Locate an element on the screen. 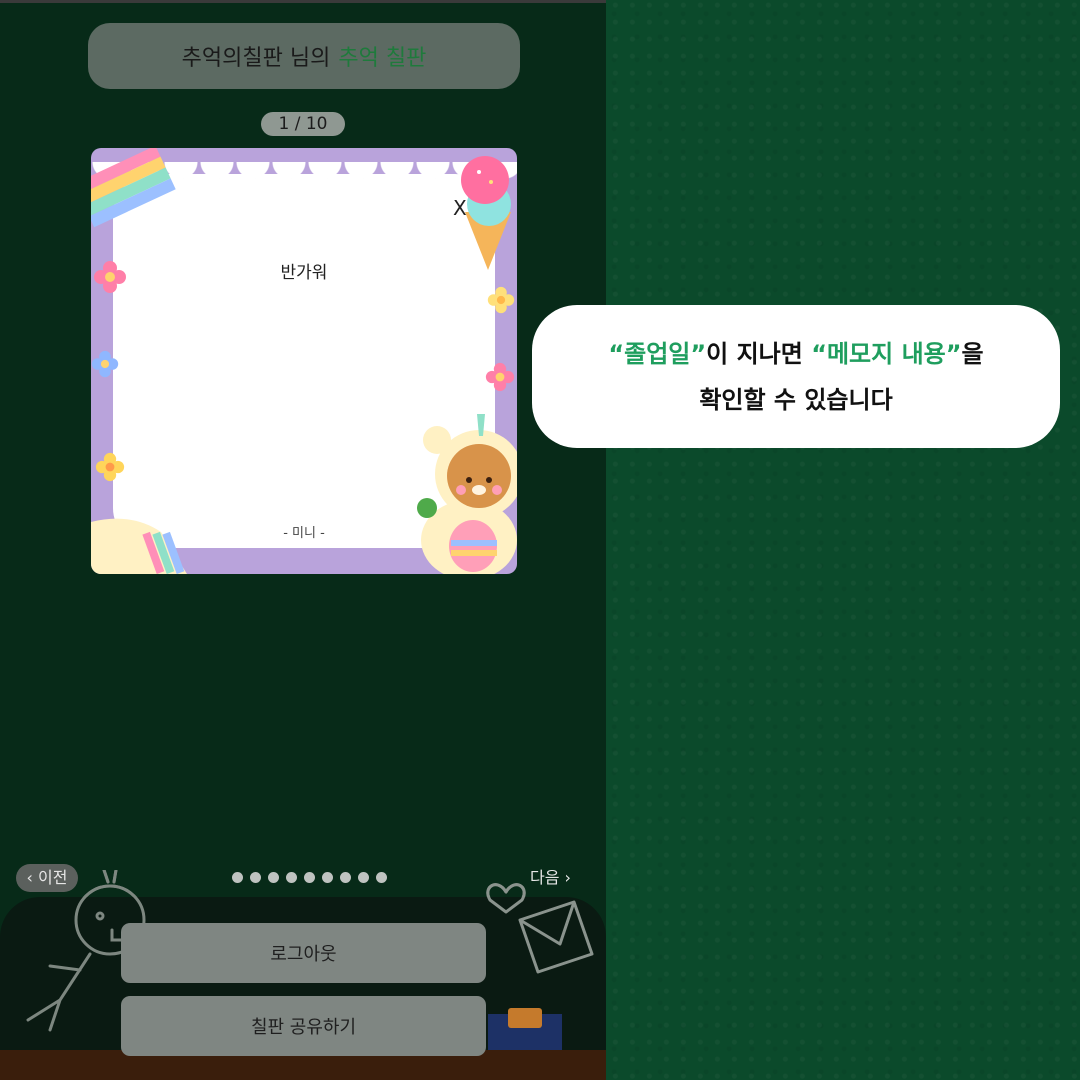  memo-message: 반가워 is located at coordinates (304, 273).